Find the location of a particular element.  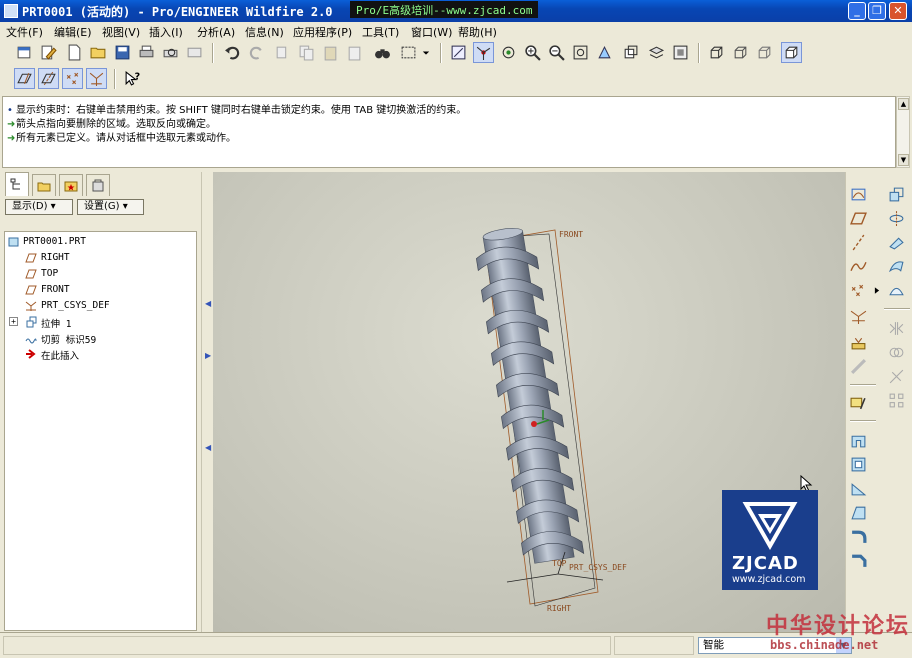

spin-center-icon is located at coordinates (483, 52).